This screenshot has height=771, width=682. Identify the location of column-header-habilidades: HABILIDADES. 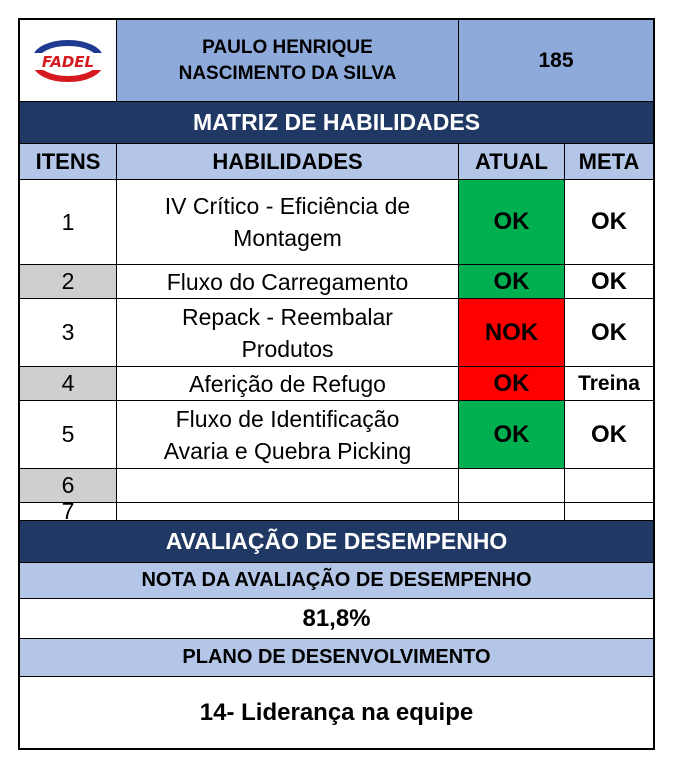
(287, 161).